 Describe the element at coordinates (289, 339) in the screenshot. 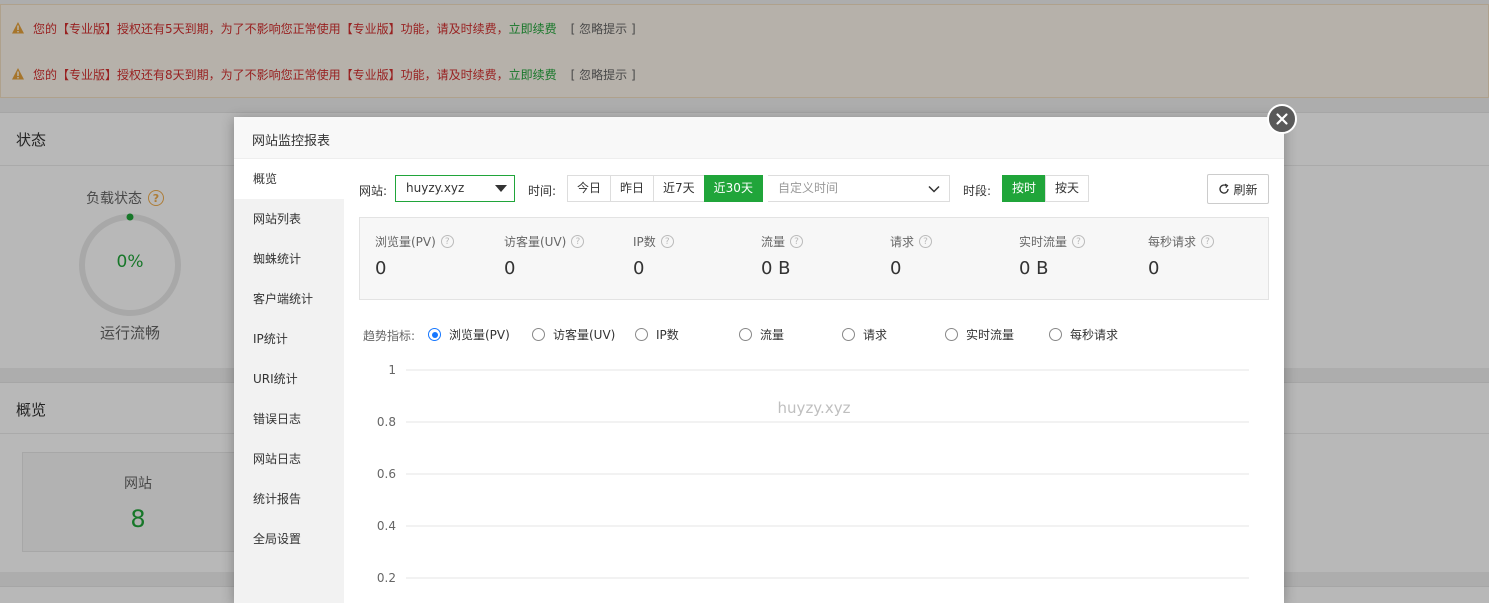

I see `nav-item-ip-stats: IP统计` at that location.